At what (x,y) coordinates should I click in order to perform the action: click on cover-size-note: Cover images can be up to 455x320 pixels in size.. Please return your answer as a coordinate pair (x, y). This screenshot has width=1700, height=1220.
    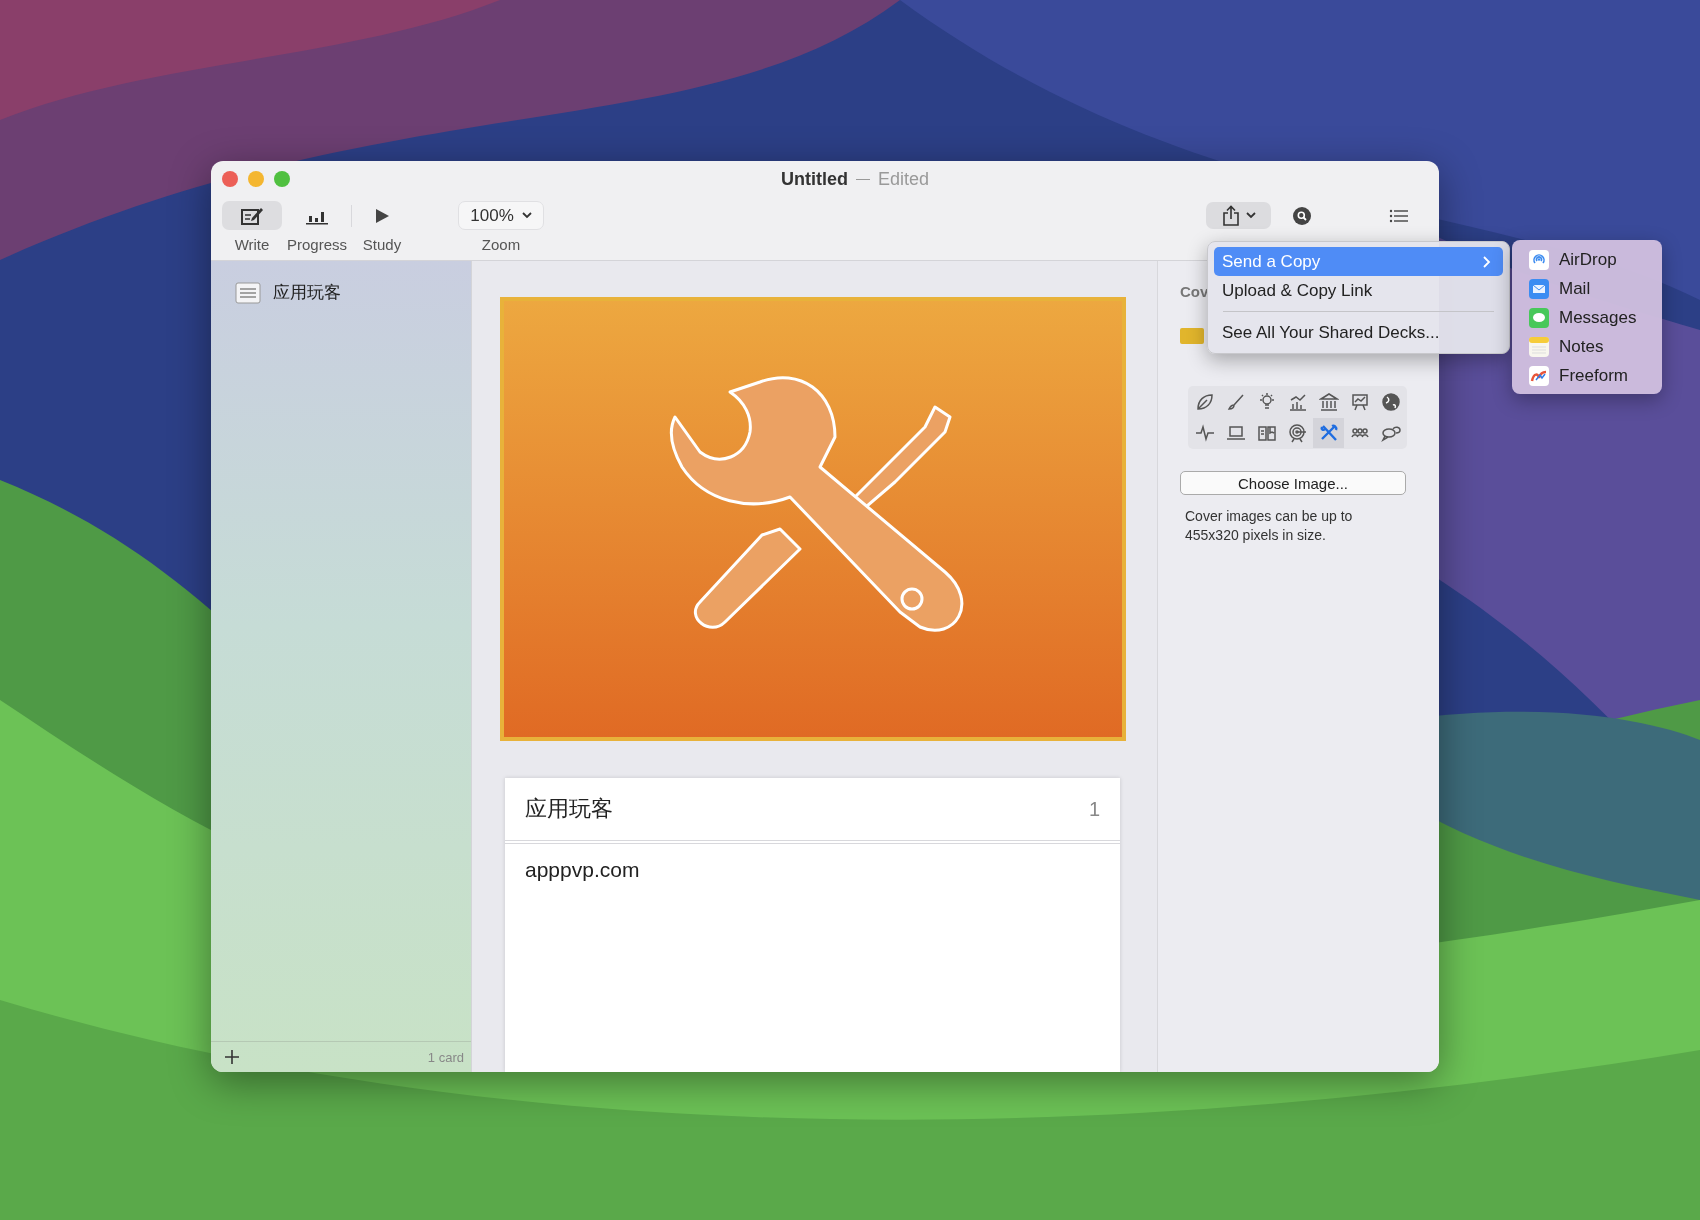
    Looking at the image, I should click on (1269, 526).